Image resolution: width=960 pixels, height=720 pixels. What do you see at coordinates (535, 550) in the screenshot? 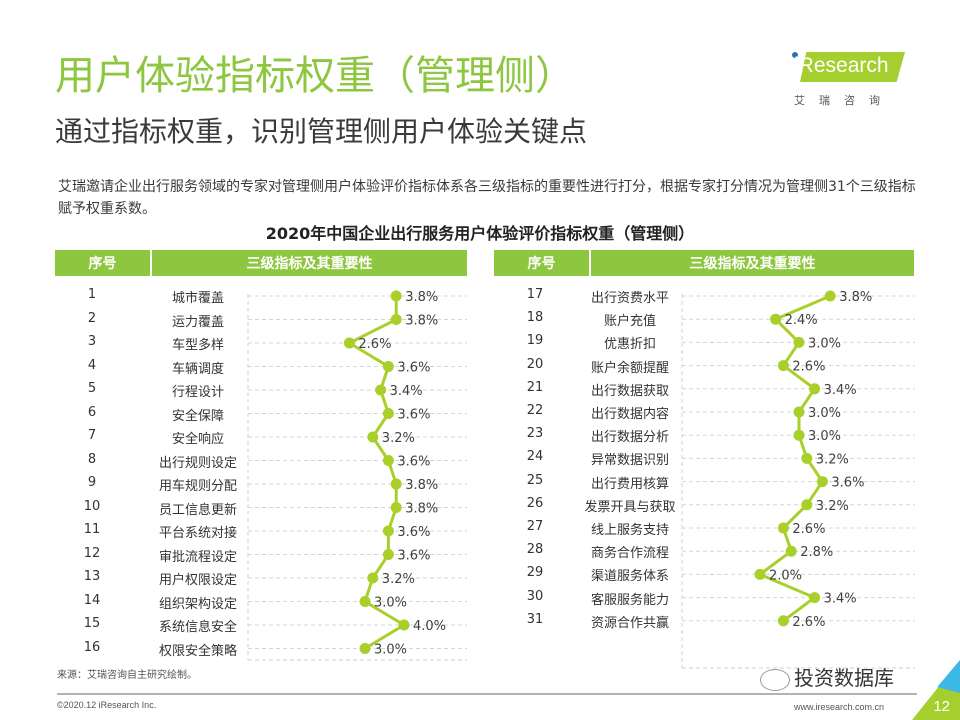
I see `row-index: 28` at bounding box center [535, 550].